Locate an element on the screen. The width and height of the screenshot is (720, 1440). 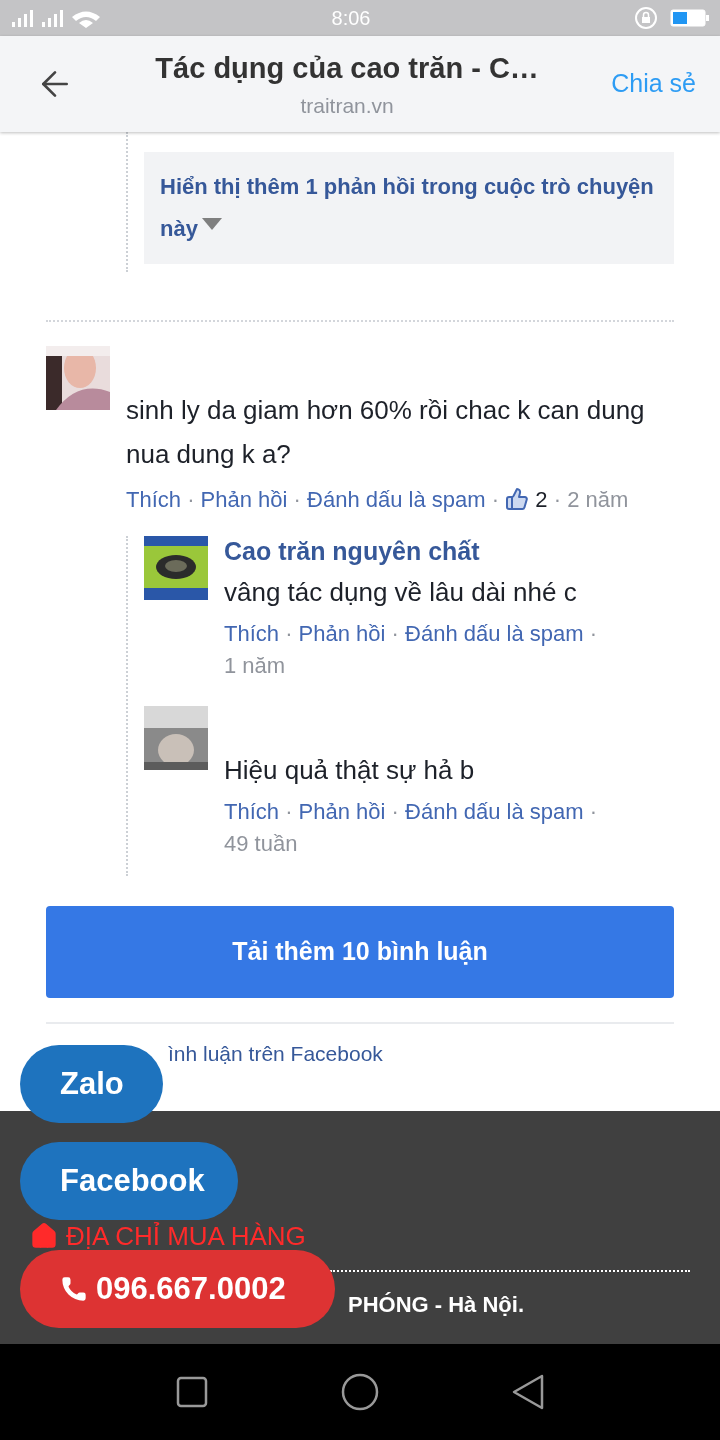
clock: 8:06 is located at coordinates (351, 18).